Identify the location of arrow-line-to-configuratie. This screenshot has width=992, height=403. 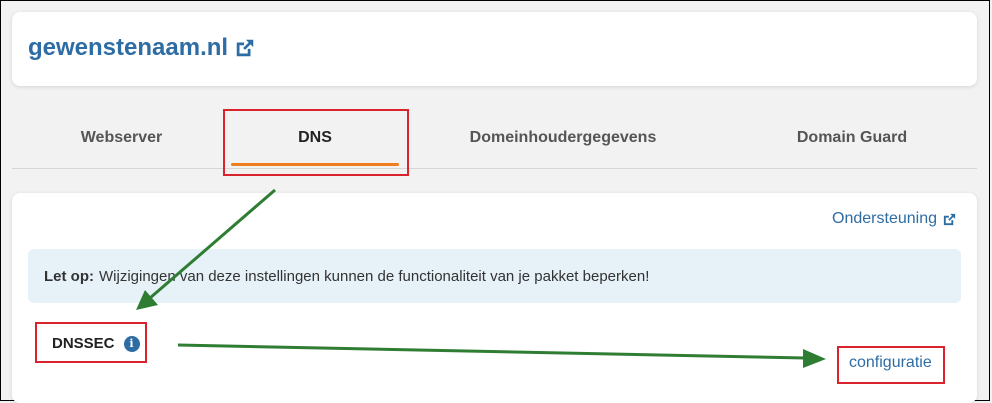
(491, 351).